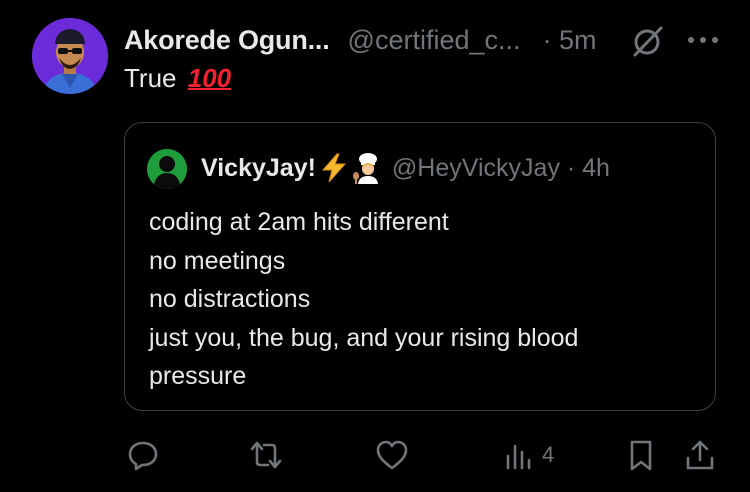 This screenshot has height=492, width=750. I want to click on quote-author-name: VickyJay!, so click(258, 168).